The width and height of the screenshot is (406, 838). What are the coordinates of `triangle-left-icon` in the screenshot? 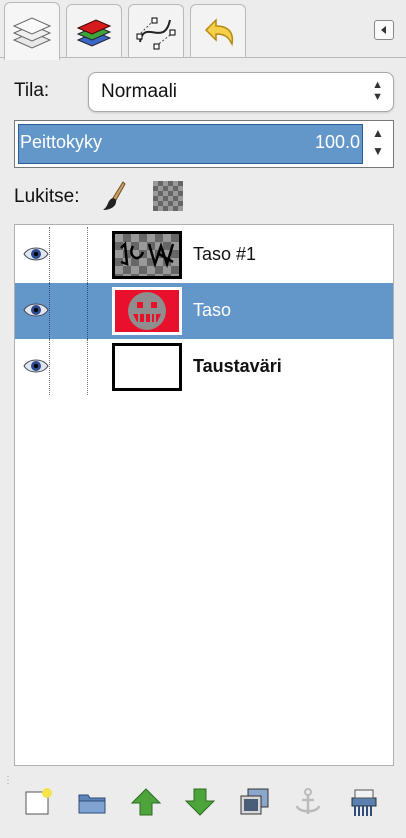 It's located at (383, 30).